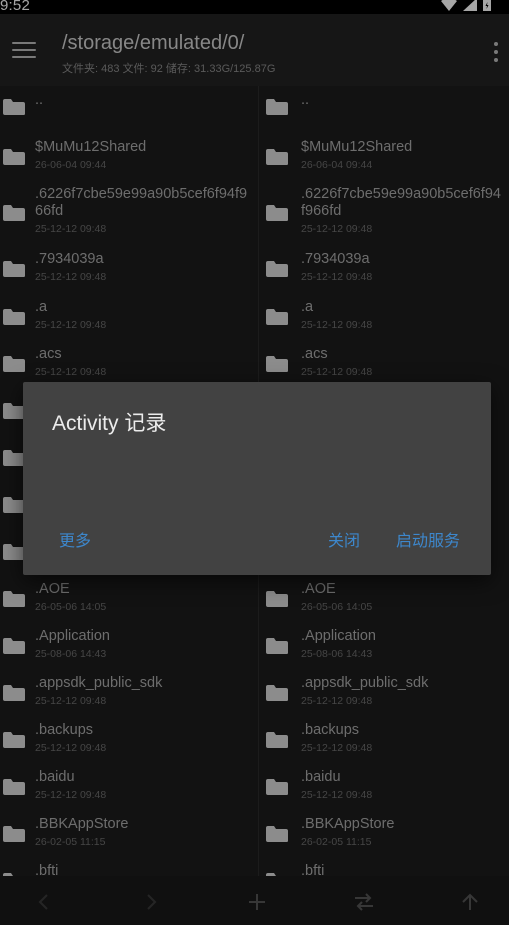 The image size is (509, 925). Describe the element at coordinates (428, 539) in the screenshot. I see `start-service-button: 启动服务` at that location.